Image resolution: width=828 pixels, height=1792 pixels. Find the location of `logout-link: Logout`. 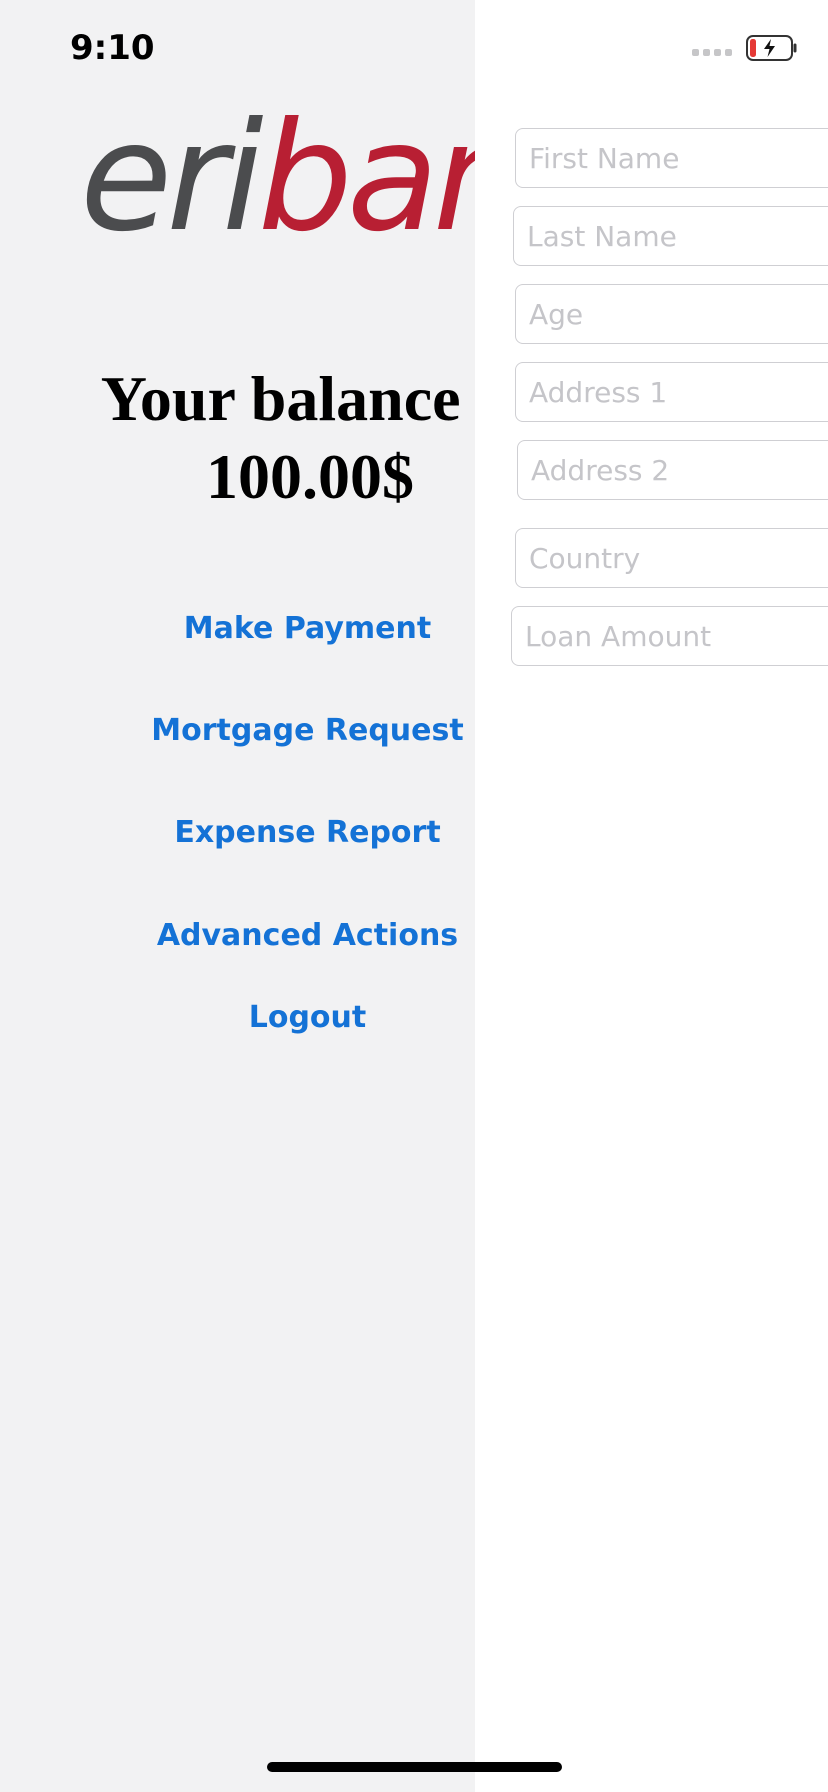

logout-link: Logout is located at coordinates (237, 1017).